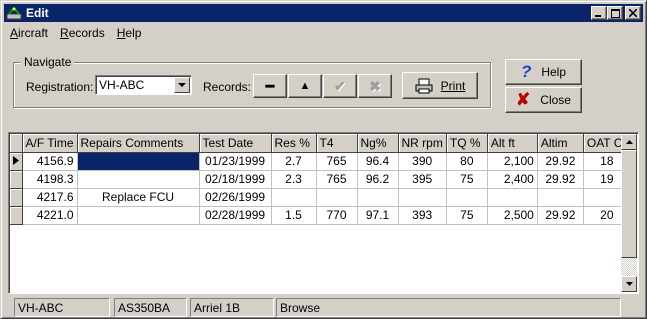 The height and width of the screenshot is (319, 647). Describe the element at coordinates (340, 86) in the screenshot. I see `post-record-button: ✔` at that location.